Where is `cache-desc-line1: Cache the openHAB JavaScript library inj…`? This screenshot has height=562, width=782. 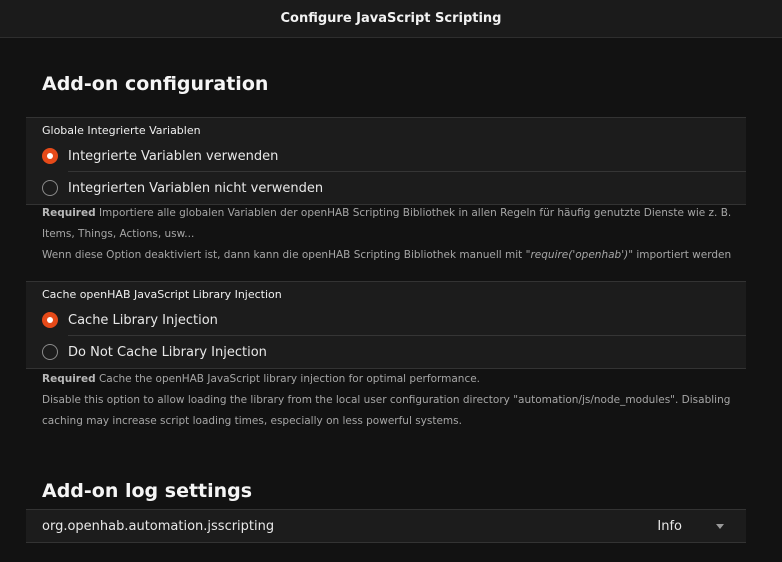
cache-desc-line1: Cache the openHAB JavaScript library inj… is located at coordinates (288, 379).